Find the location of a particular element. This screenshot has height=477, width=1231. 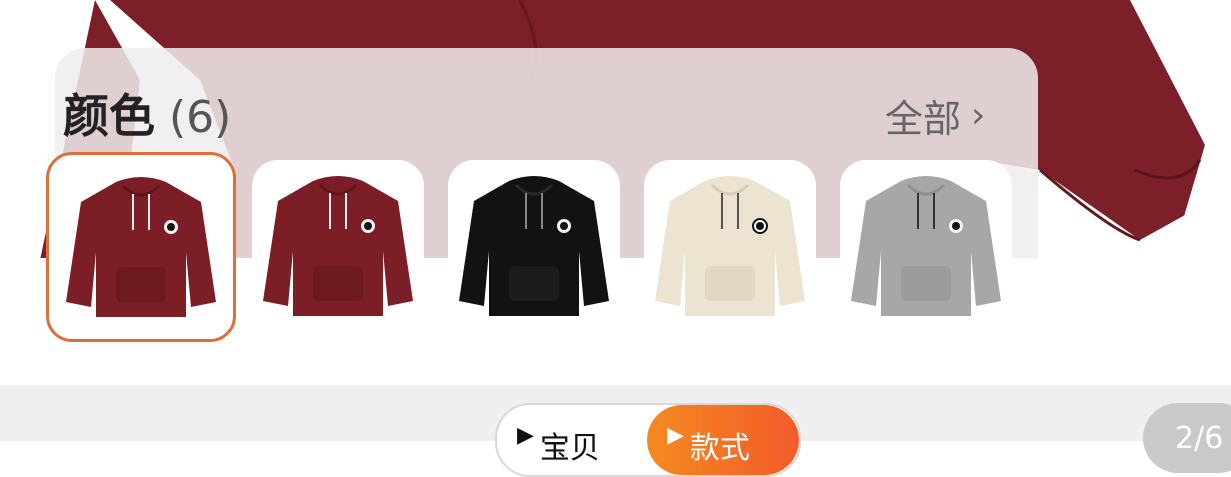

color-swatch-gray is located at coordinates (926, 246).